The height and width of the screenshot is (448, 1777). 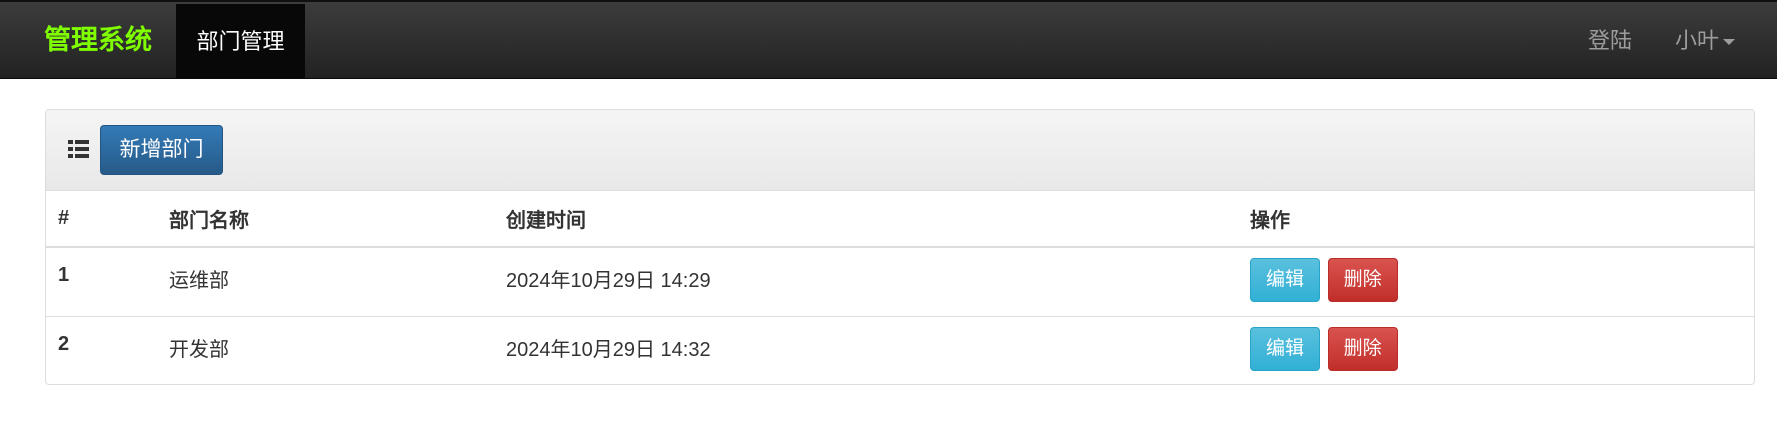 I want to click on row-created: 2024年10月29日 14:29, so click(x=866, y=282).